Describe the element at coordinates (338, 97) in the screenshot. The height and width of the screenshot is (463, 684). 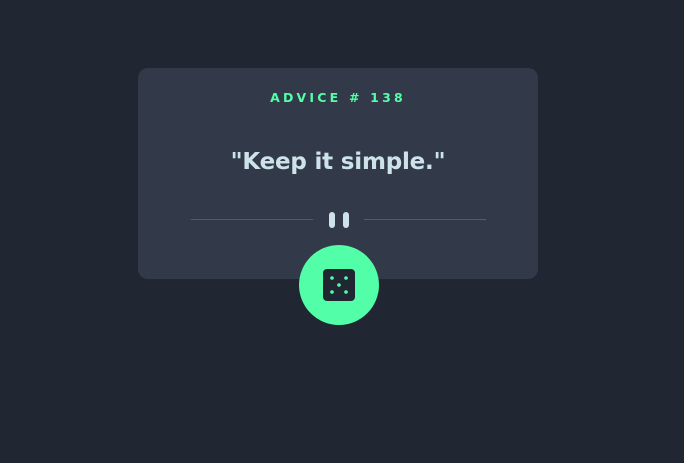
I see `advice-number-label: ADVICE # 138` at that location.